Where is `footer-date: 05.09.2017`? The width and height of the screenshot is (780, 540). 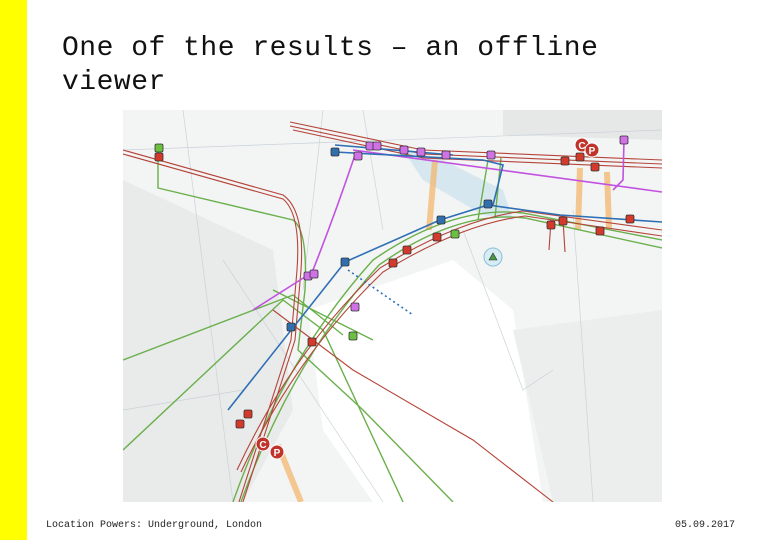 footer-date: 05.09.2017 is located at coordinates (704, 525).